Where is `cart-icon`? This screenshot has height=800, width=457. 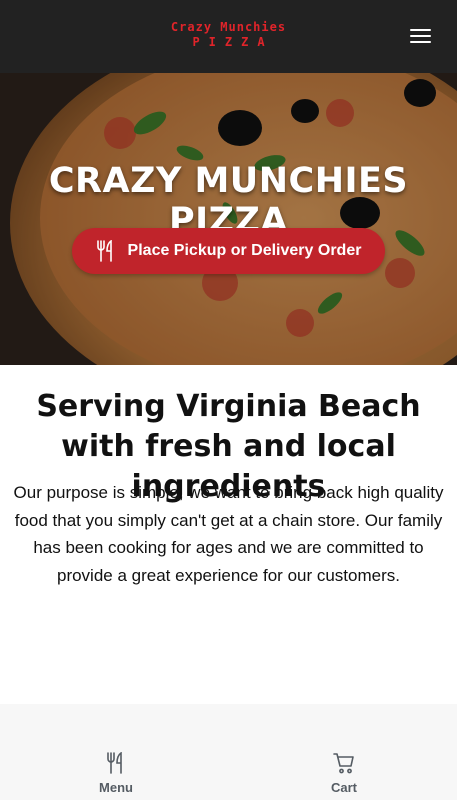 cart-icon is located at coordinates (344, 763).